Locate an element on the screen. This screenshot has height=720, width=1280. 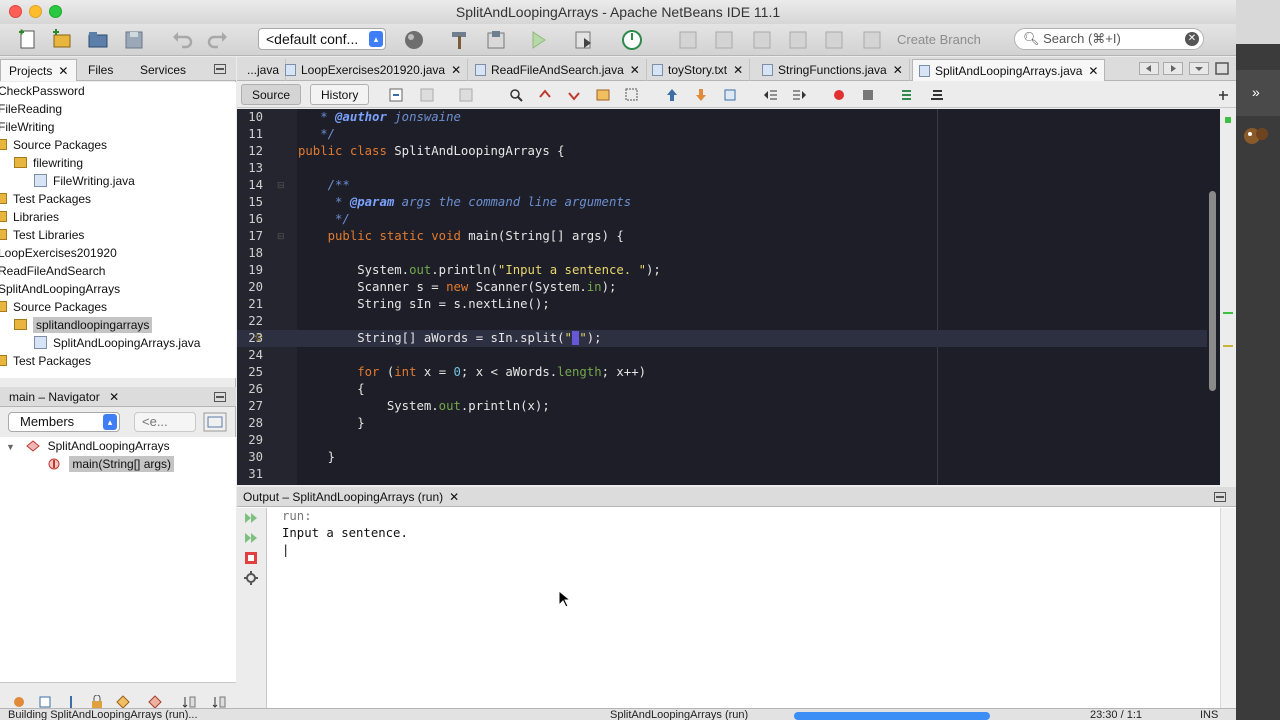
hierarchy-icon is located at coordinates (155, 702).